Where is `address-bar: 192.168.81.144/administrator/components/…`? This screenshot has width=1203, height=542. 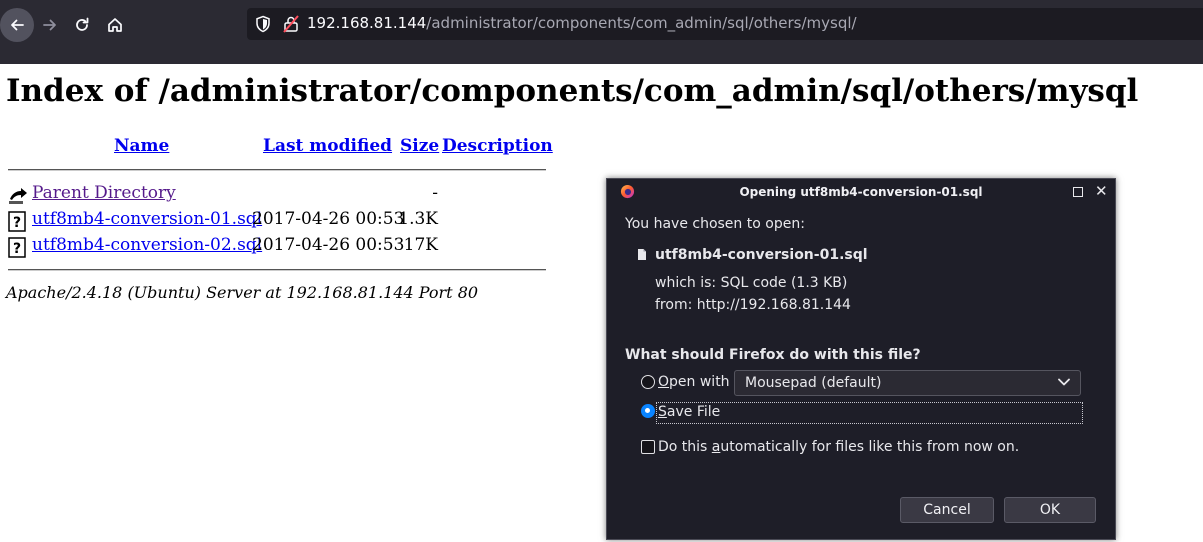
address-bar: 192.168.81.144/administrator/components/… is located at coordinates (725, 24).